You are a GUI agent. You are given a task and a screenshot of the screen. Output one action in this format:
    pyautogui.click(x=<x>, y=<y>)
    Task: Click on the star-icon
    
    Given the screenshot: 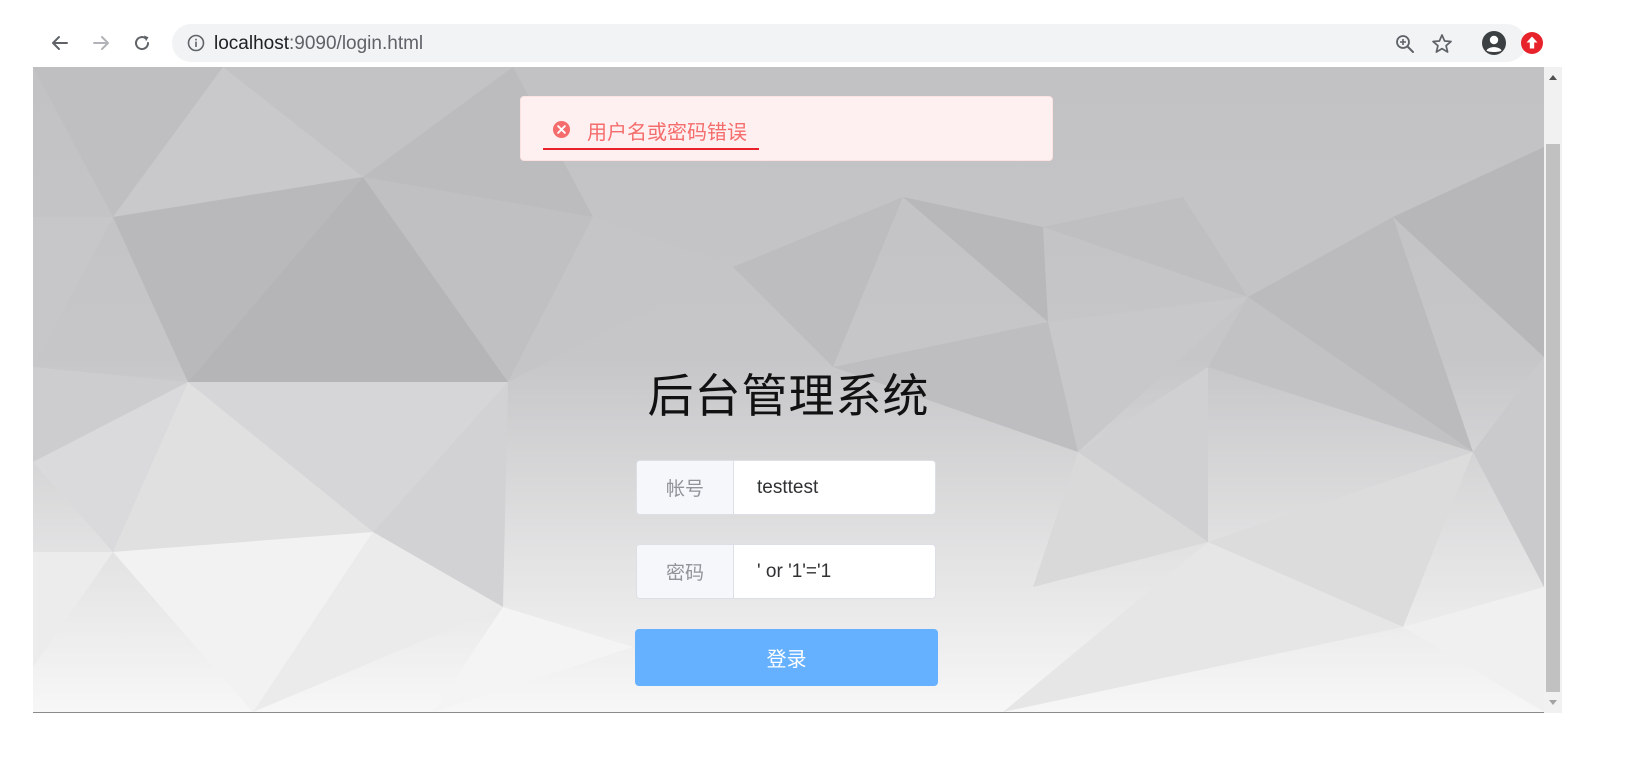 What is the action you would take?
    pyautogui.click(x=1442, y=44)
    